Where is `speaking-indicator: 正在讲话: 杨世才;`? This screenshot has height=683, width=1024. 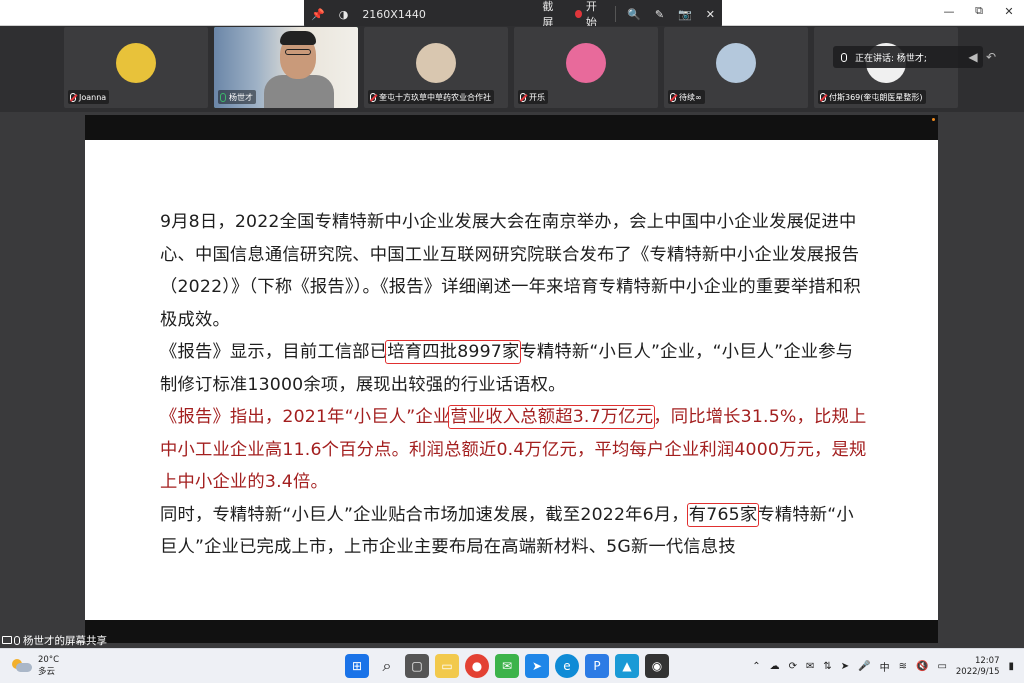 speaking-indicator: 正在讲话: 杨世才; is located at coordinates (908, 57).